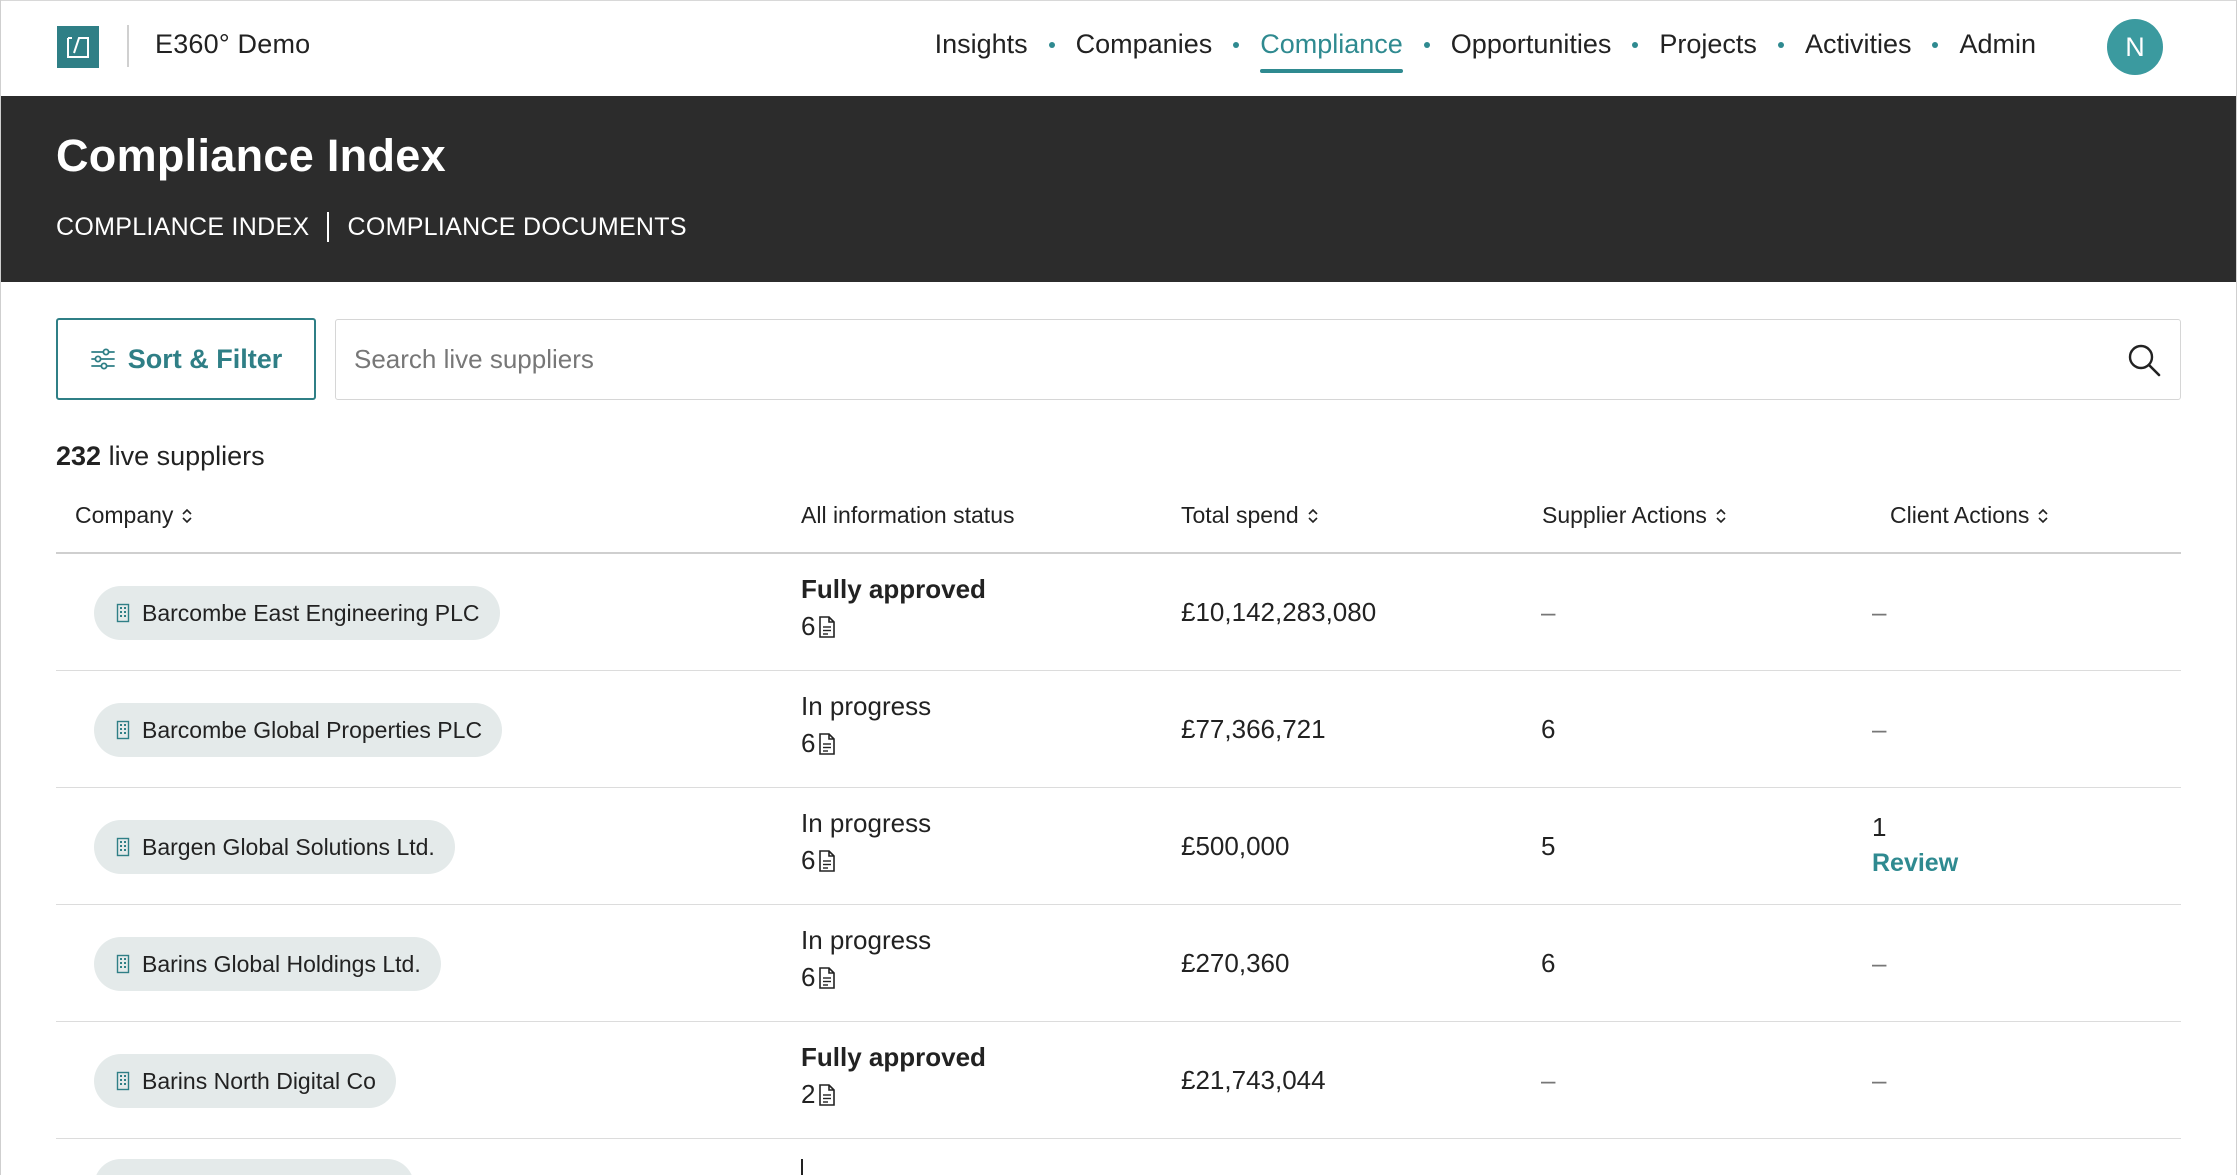  I want to click on user-avatar: N, so click(2135, 47).